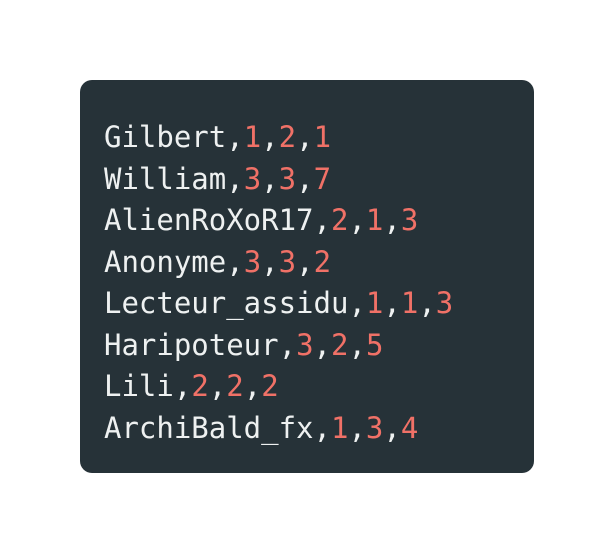 This screenshot has width=614, height=554. I want to click on row-name: Anonyme, so click(165, 261).